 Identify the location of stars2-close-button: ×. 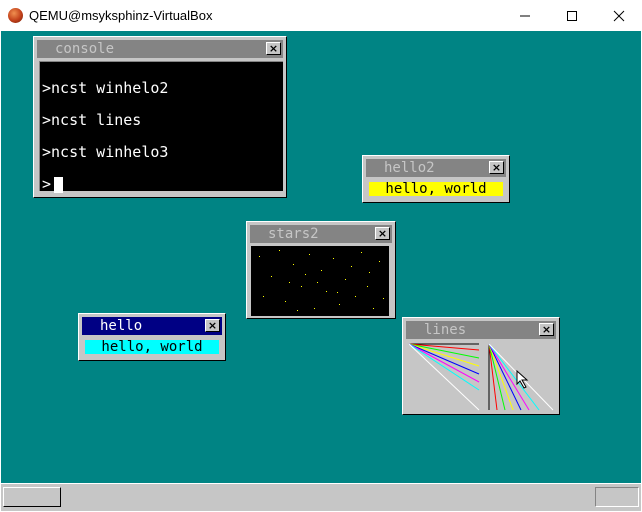
(382, 233).